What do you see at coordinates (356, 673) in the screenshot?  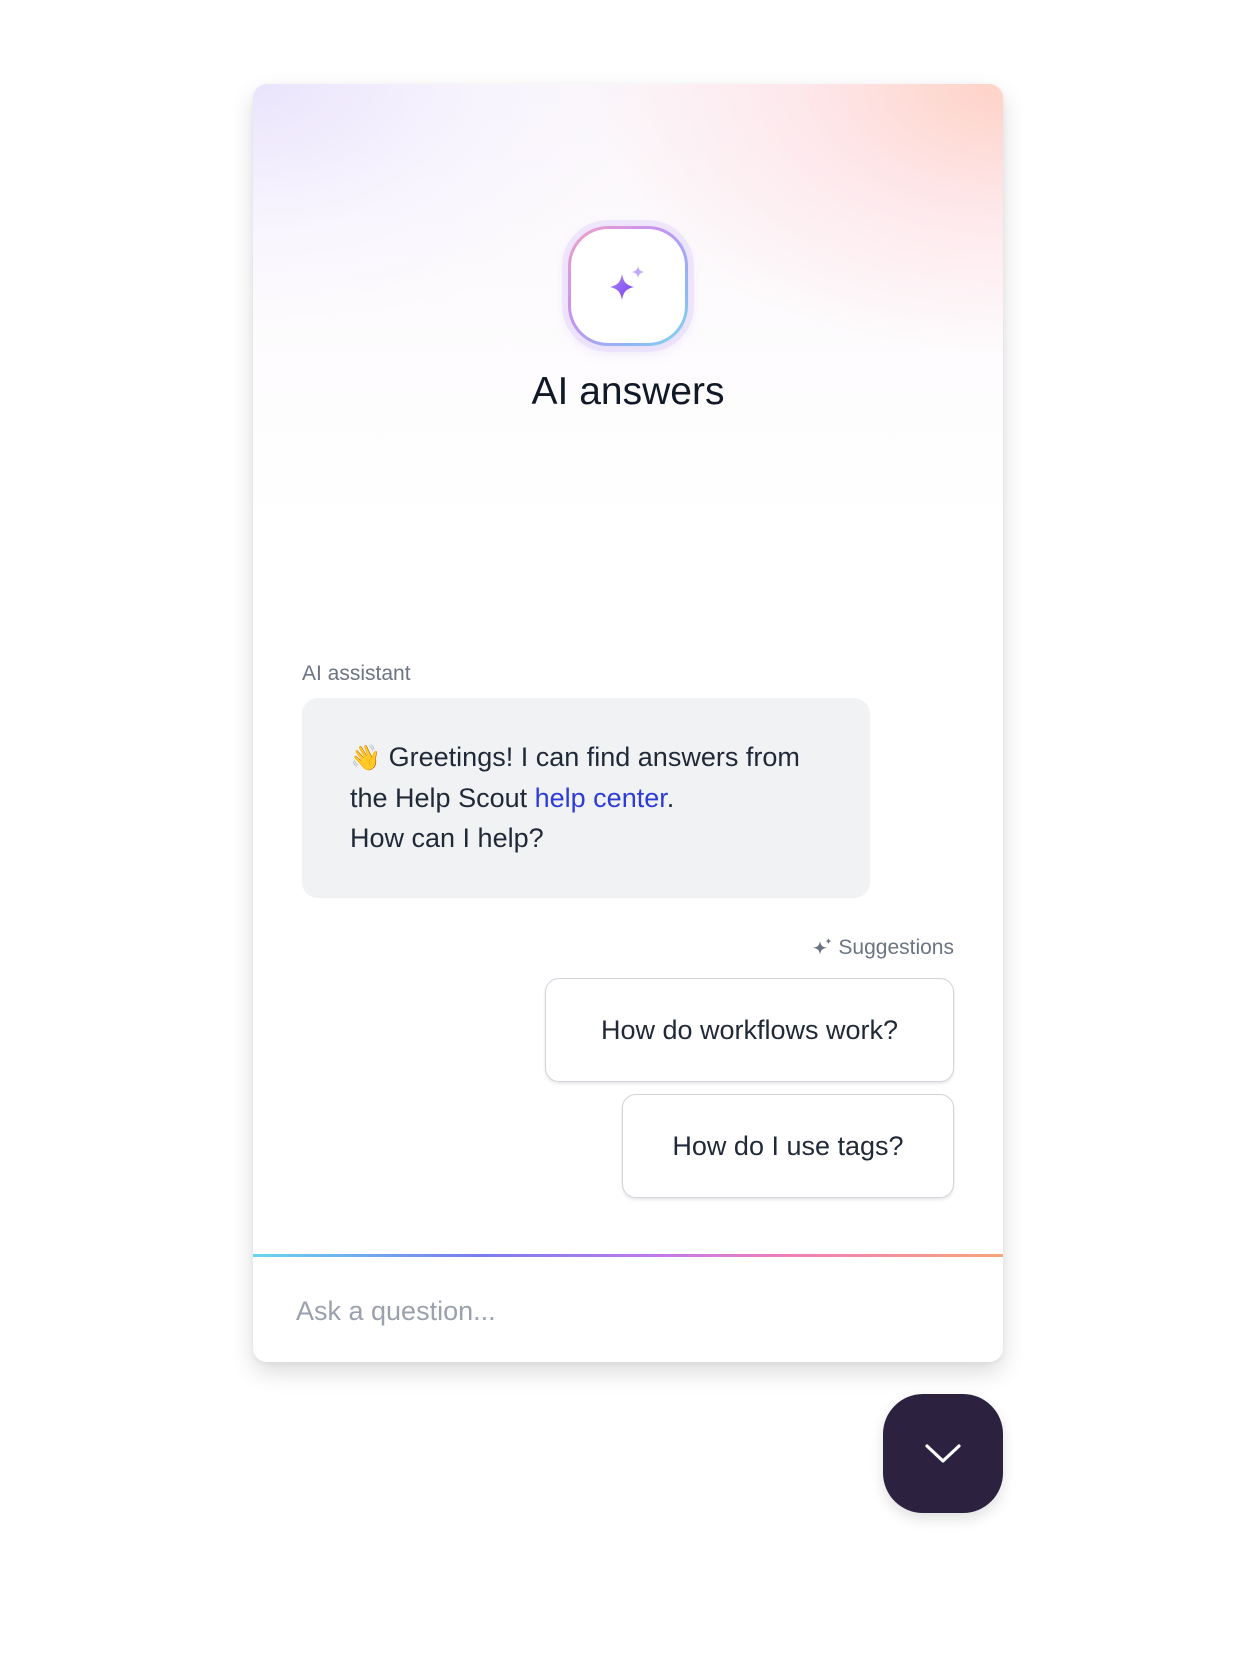 I see `sender-label: AI assistant` at bounding box center [356, 673].